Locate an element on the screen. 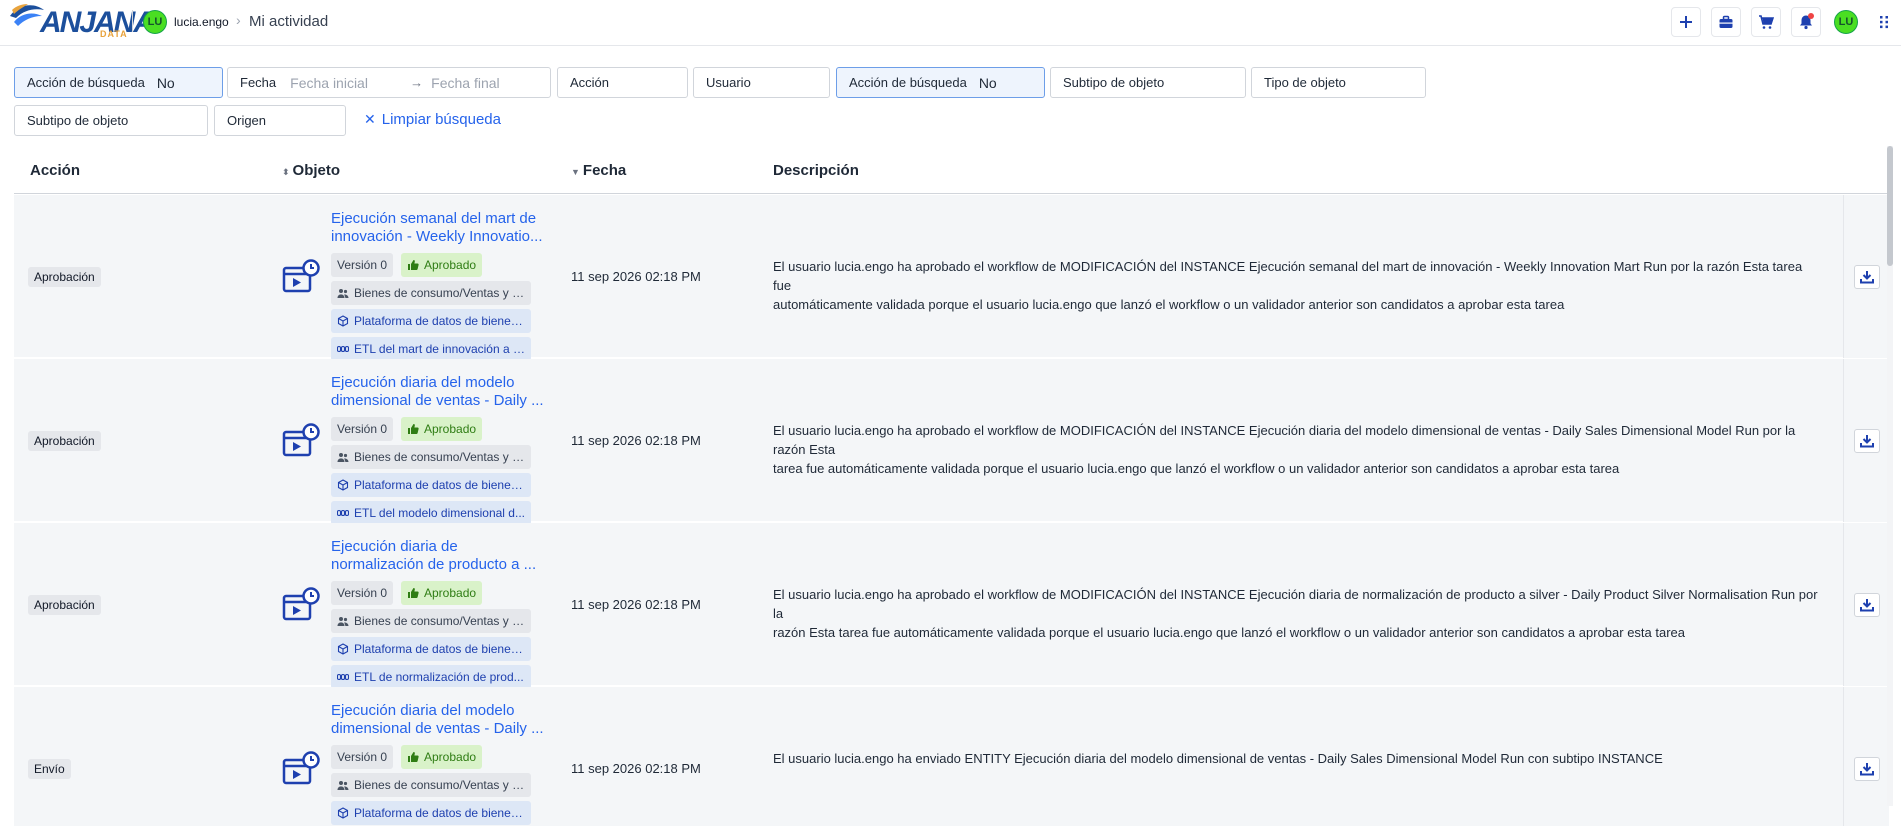 The height and width of the screenshot is (839, 1901). date-start-input: Fecha inicial is located at coordinates (350, 83).